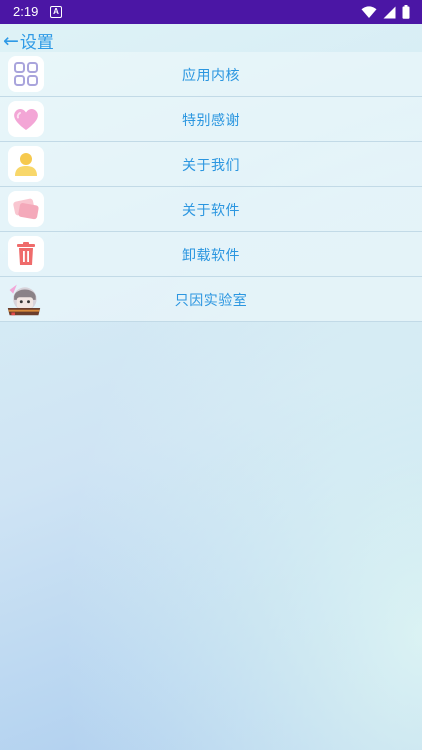 Image resolution: width=422 pixels, height=750 pixels. Describe the element at coordinates (36, 43) in the screenshot. I see `page-title: 设置` at that location.